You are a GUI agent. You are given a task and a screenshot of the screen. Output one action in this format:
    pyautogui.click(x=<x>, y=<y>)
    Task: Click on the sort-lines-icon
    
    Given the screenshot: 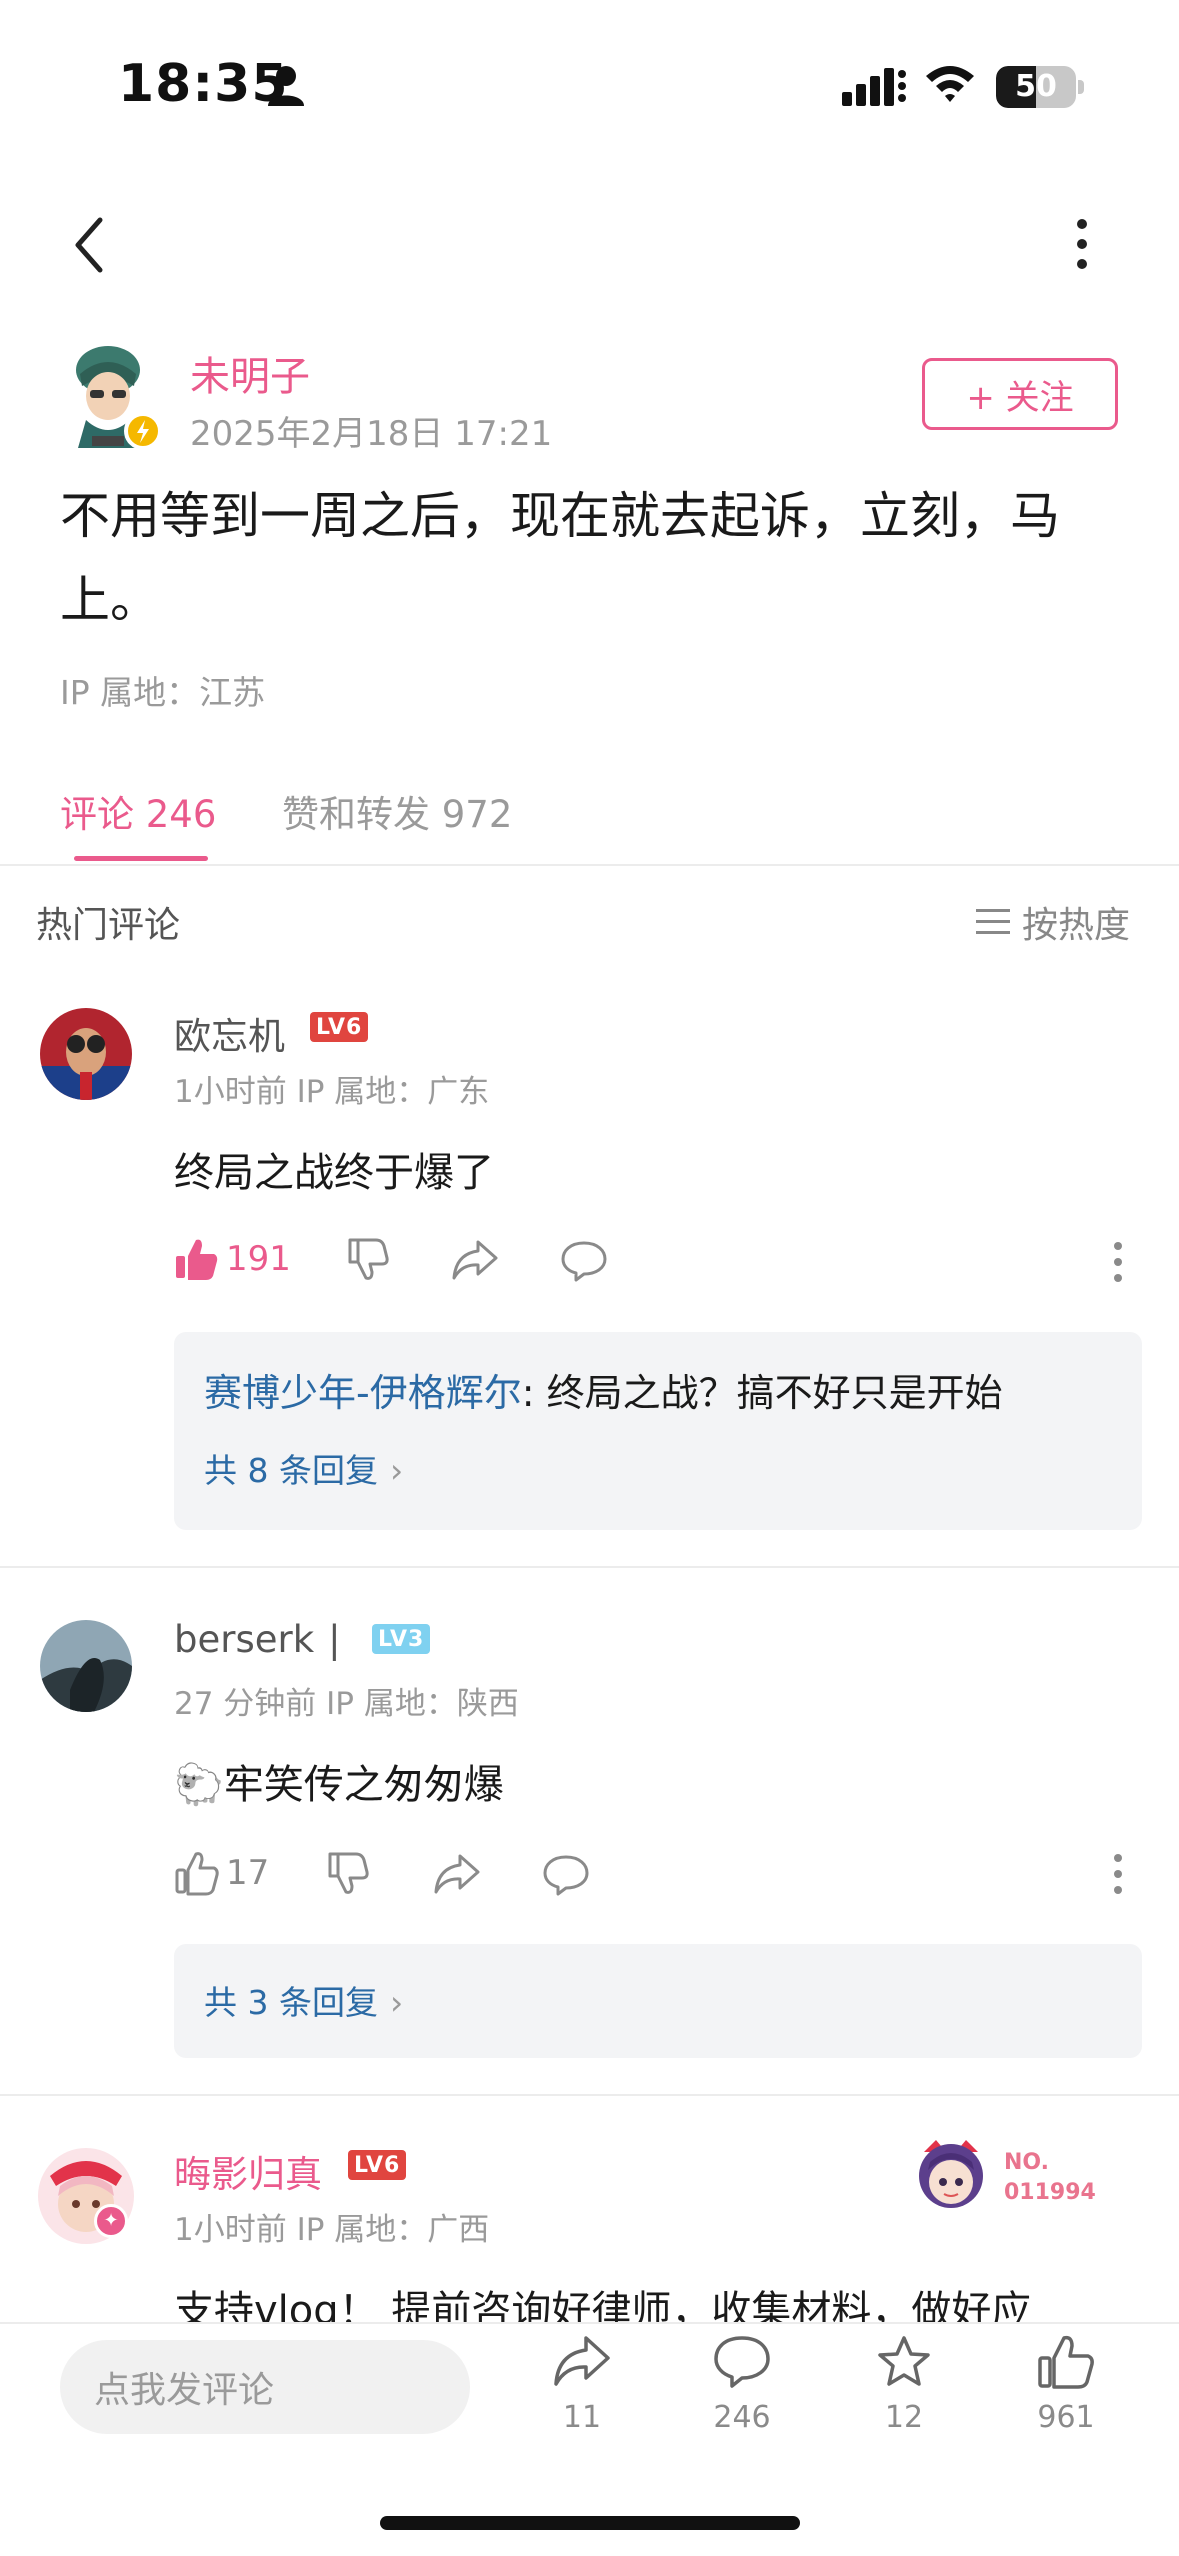 What is the action you would take?
    pyautogui.click(x=993, y=921)
    